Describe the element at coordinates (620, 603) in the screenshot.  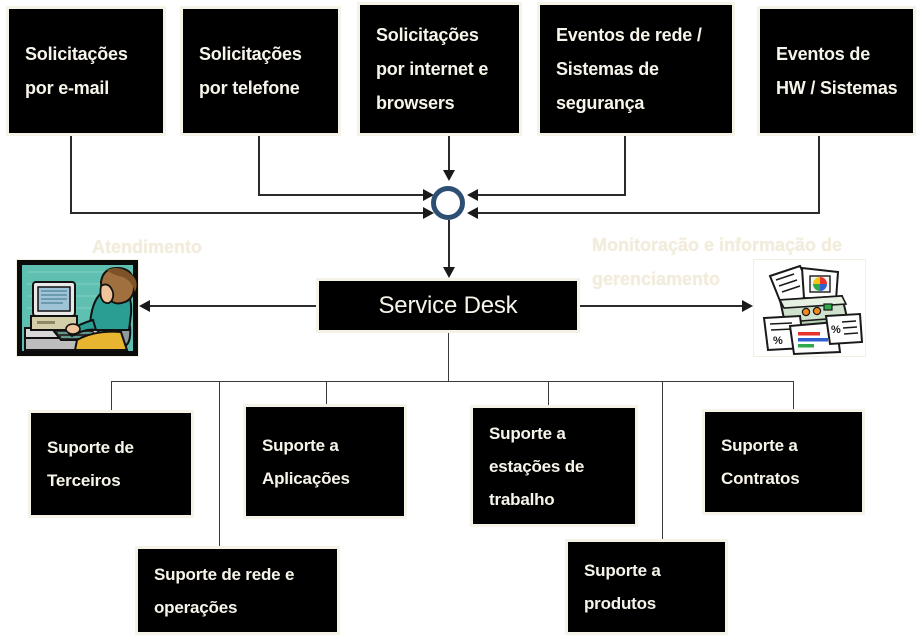
I see `output-box-produtos-line-2: produtos` at that location.